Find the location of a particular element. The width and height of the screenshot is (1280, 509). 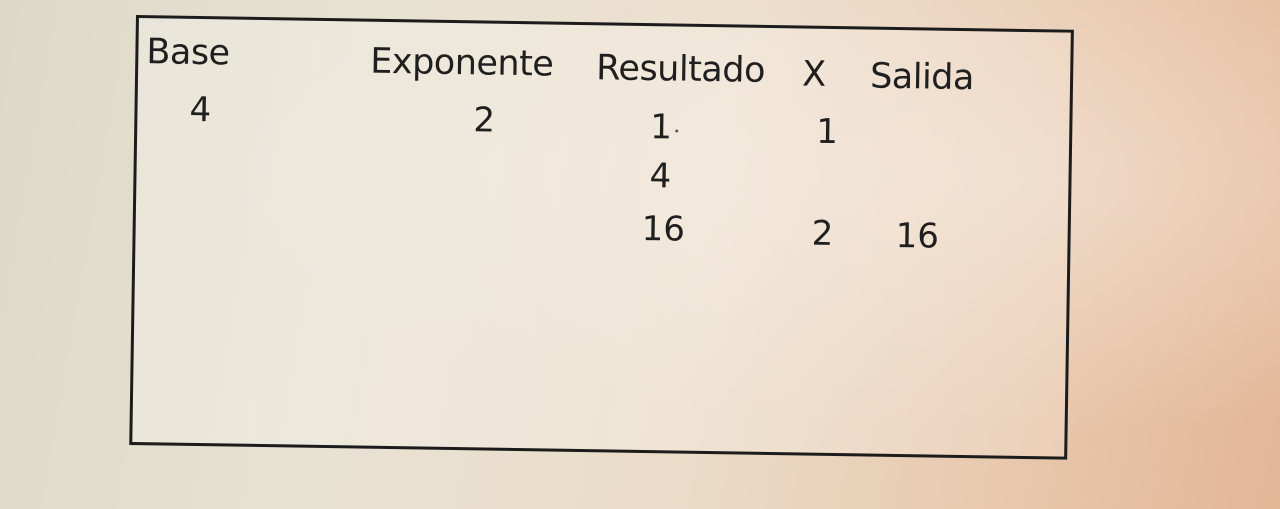

header-x: X is located at coordinates (813, 74).